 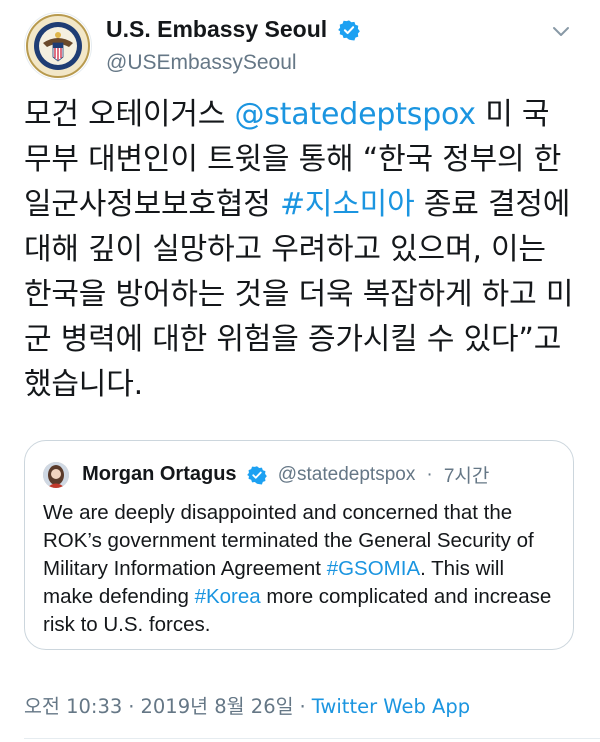 I want to click on tweet-header: U.S. Embassy Seoul @USEmbassySeoul, so click(x=300, y=47).